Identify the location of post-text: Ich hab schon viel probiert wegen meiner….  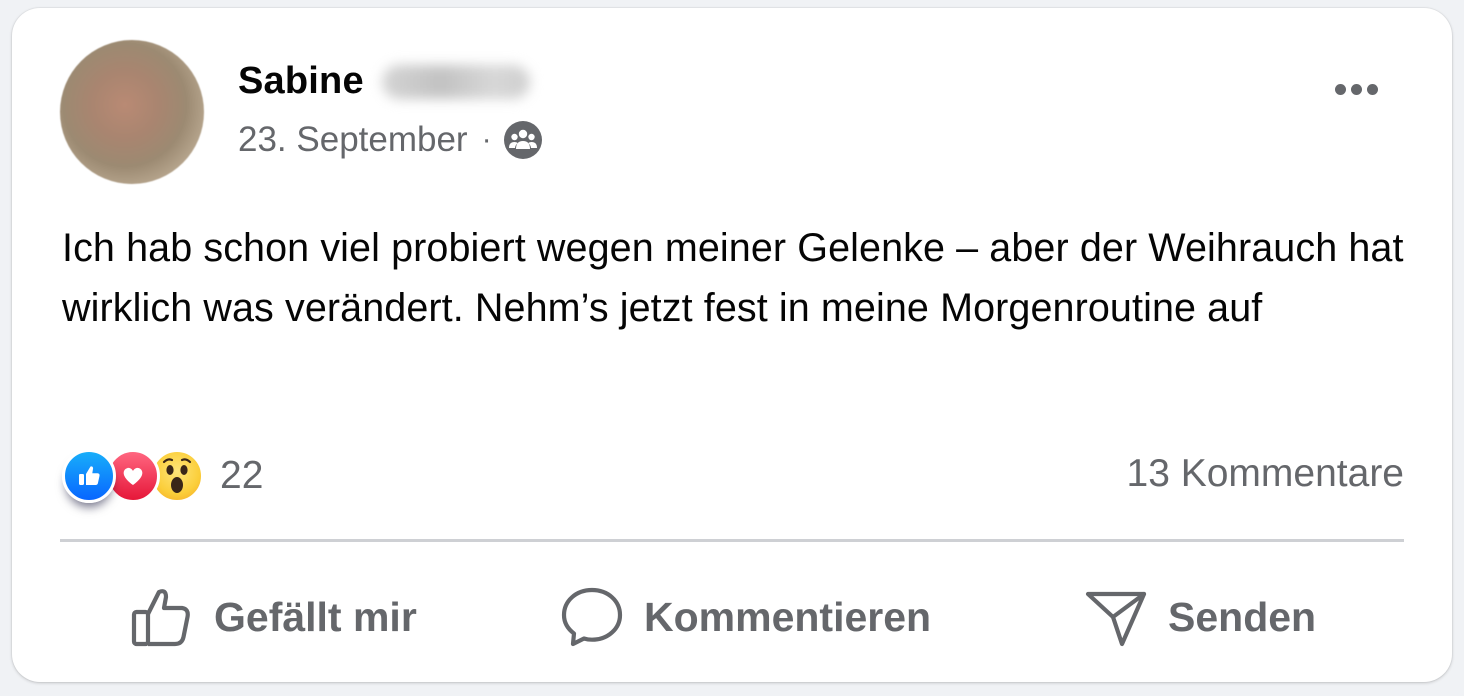
(733, 278).